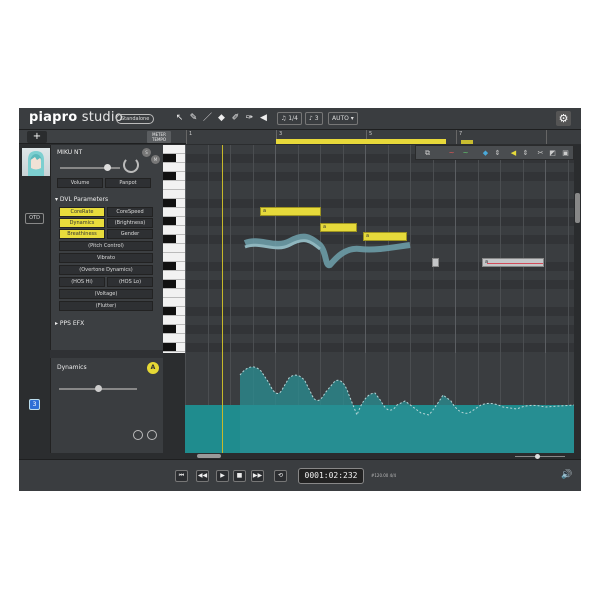 This screenshot has height=600, width=600. I want to click on rewind-icon: ◀◀, so click(202, 476).